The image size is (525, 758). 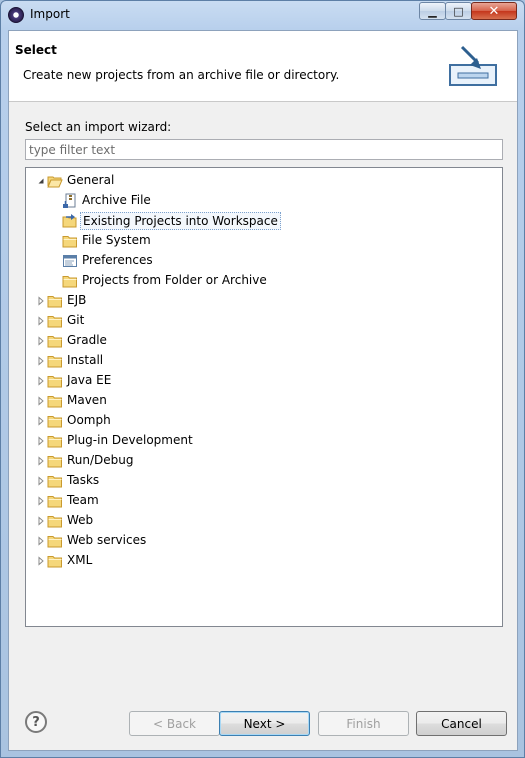 I want to click on minimize-icon: ▁, so click(x=432, y=11).